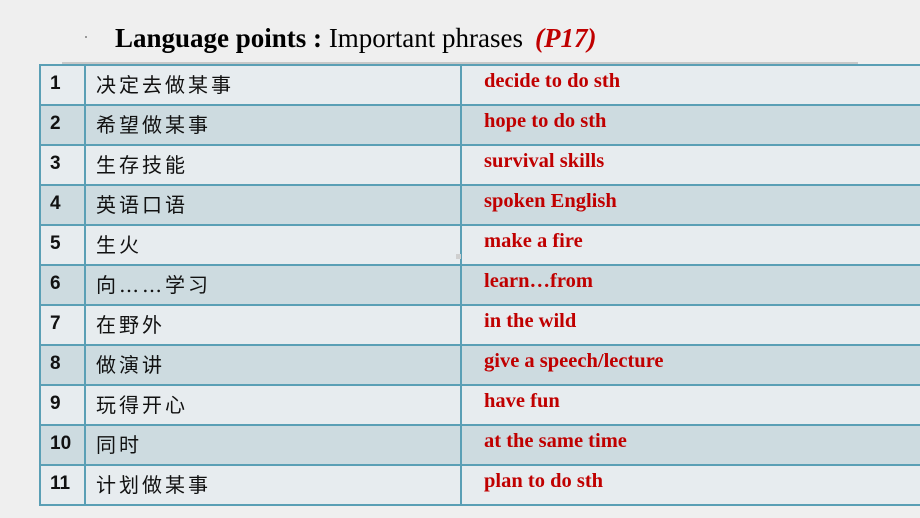 Image resolution: width=920 pixels, height=518 pixels. I want to click on chinese-phrase: 生存技能, so click(273, 165).